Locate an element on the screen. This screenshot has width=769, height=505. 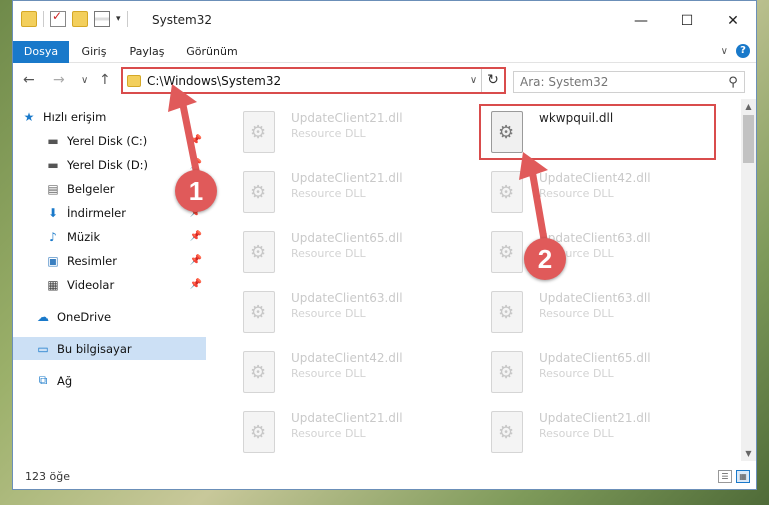
sidebar-item-label: Yerel Disk (C:) is located at coordinates (107, 140).